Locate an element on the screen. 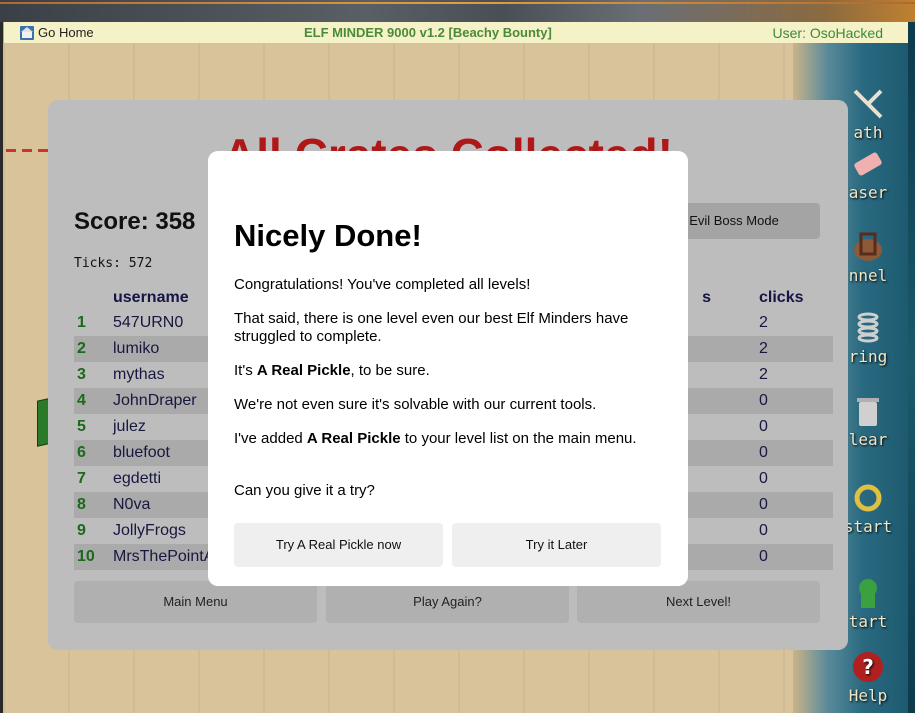 This screenshot has width=915, height=713. rank-cell: 6 is located at coordinates (93, 453).